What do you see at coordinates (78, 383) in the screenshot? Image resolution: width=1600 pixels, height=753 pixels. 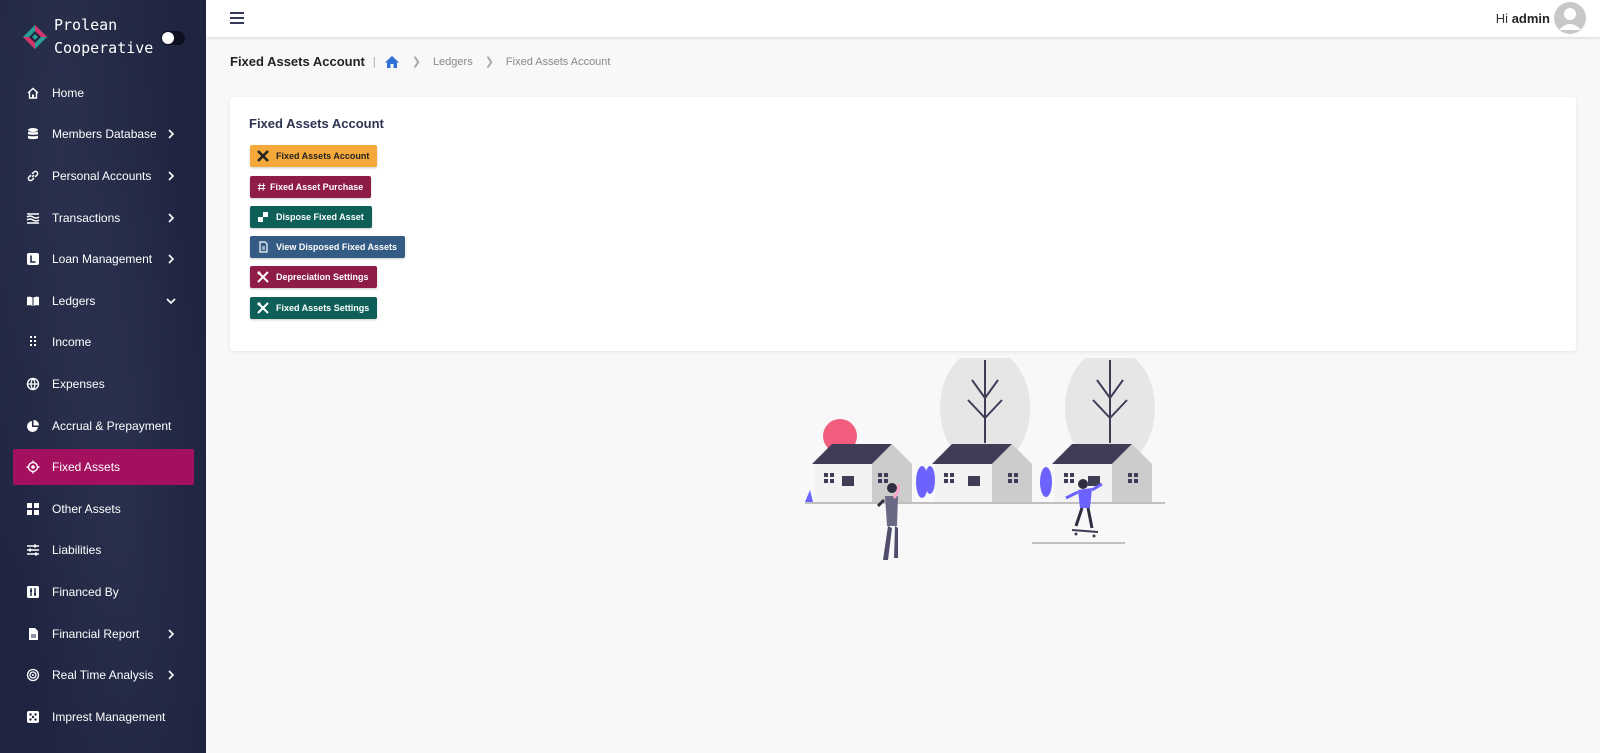 I see `sidebar-item-label: Expenses` at bounding box center [78, 383].